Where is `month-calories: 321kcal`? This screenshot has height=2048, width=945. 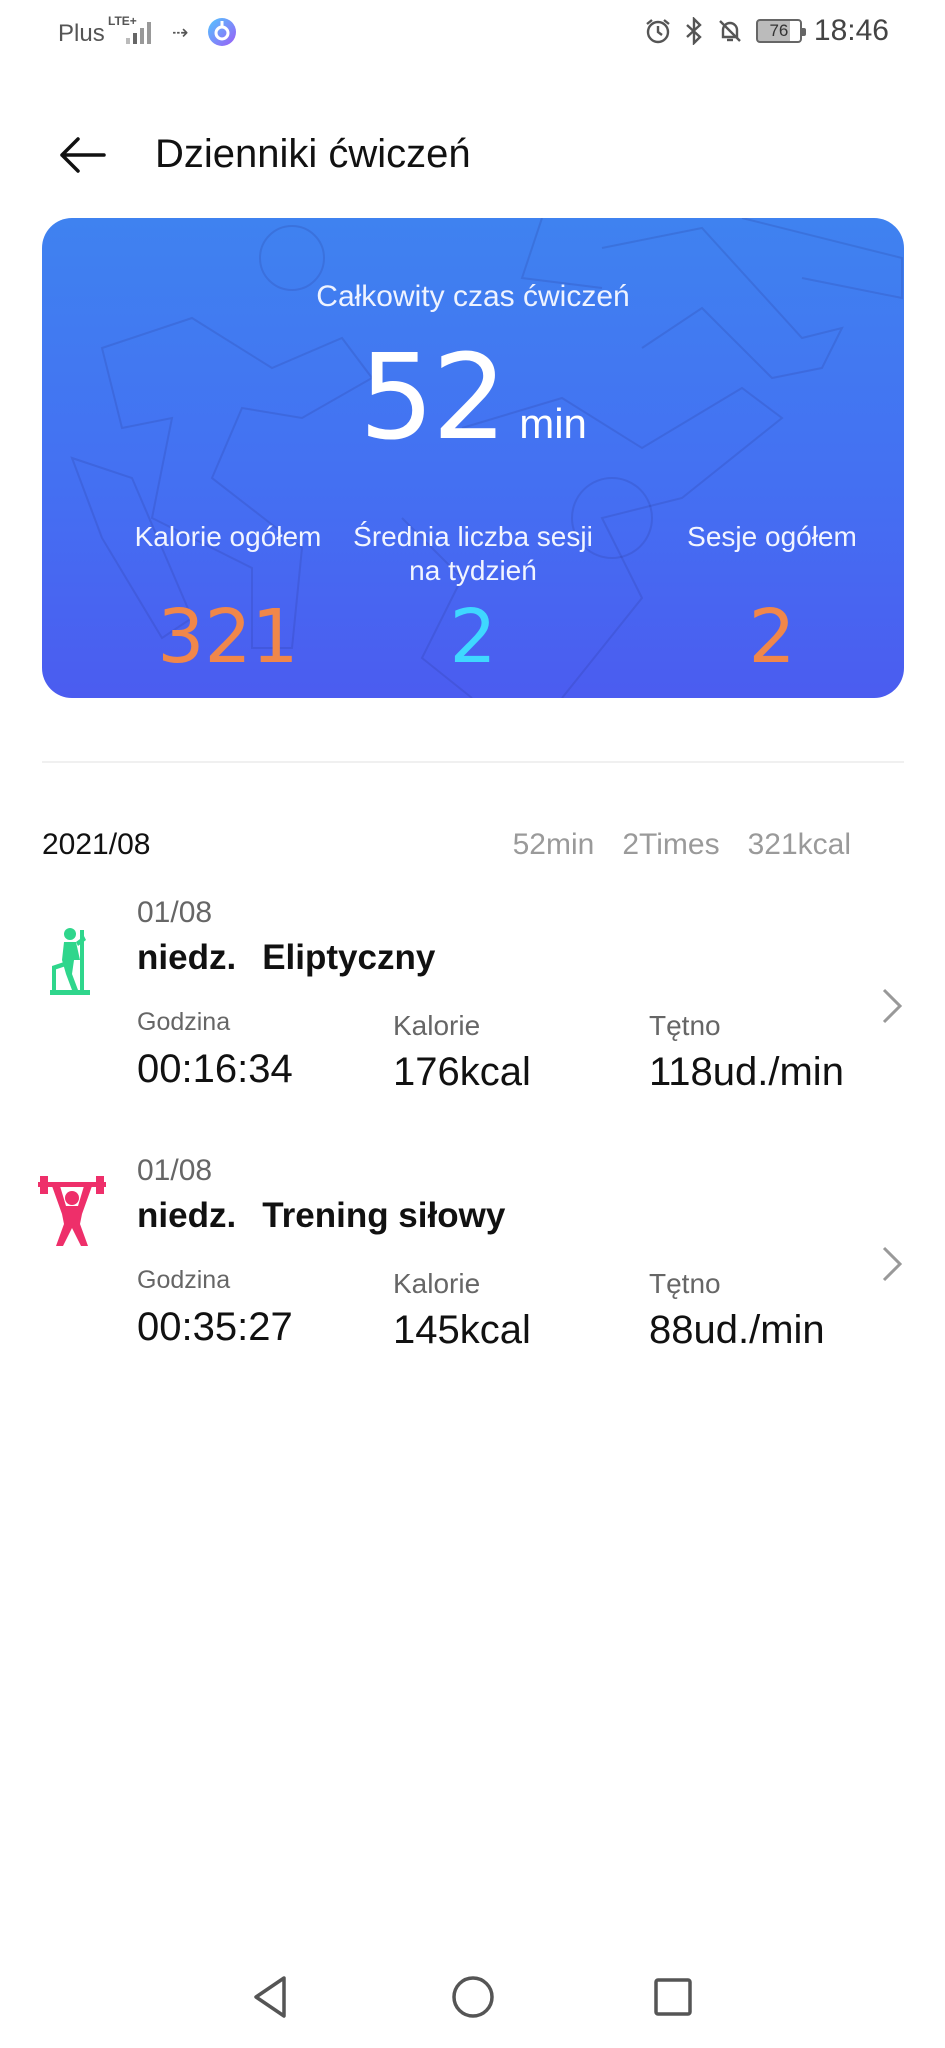 month-calories: 321kcal is located at coordinates (799, 844).